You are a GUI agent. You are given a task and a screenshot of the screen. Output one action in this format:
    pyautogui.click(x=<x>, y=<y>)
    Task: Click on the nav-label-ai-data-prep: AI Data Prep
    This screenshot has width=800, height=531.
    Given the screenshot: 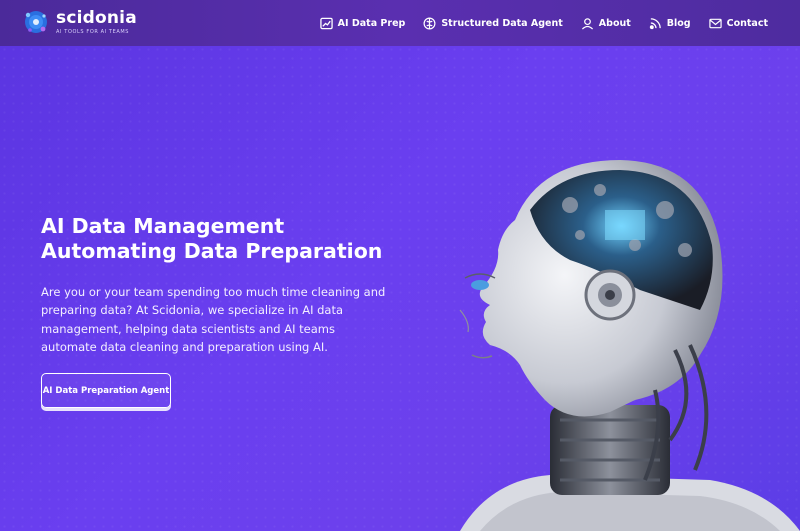 What is the action you would take?
    pyautogui.click(x=371, y=23)
    